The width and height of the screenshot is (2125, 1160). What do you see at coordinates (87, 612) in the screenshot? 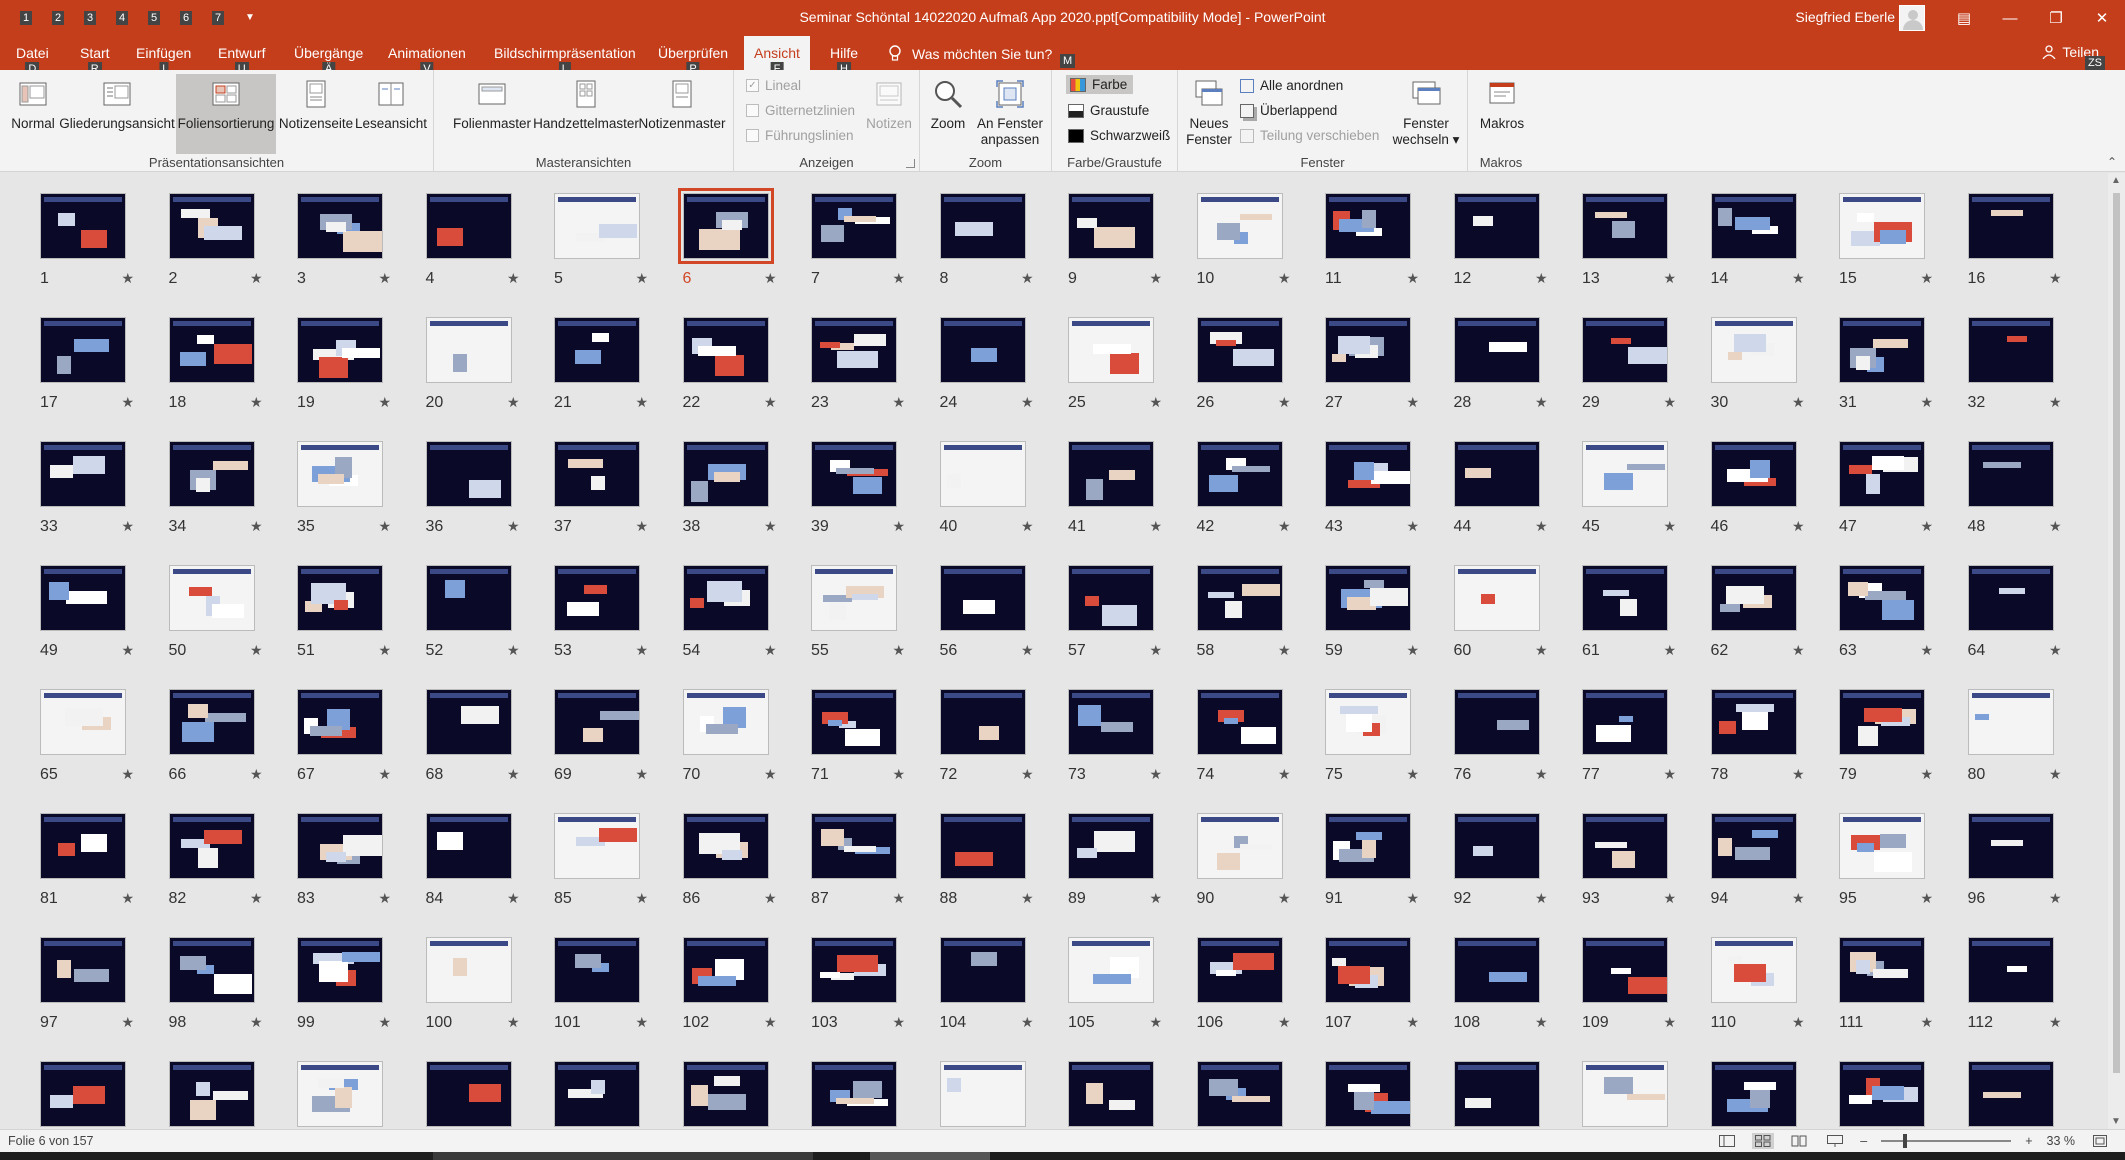
I see `slide-thumbnail: 49 ★` at bounding box center [87, 612].